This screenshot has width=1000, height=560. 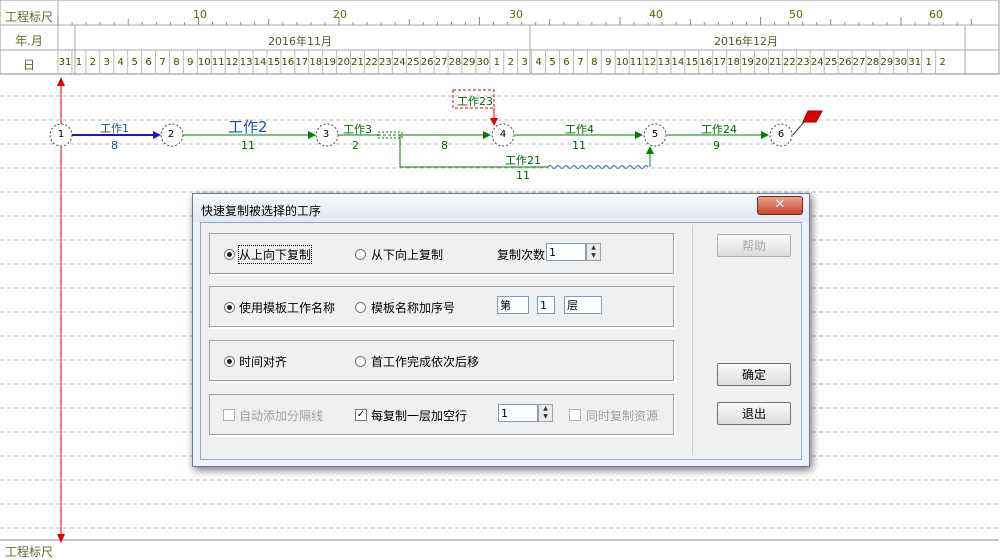 What do you see at coordinates (566, 252) in the screenshot?
I see `copy-times-input: 1` at bounding box center [566, 252].